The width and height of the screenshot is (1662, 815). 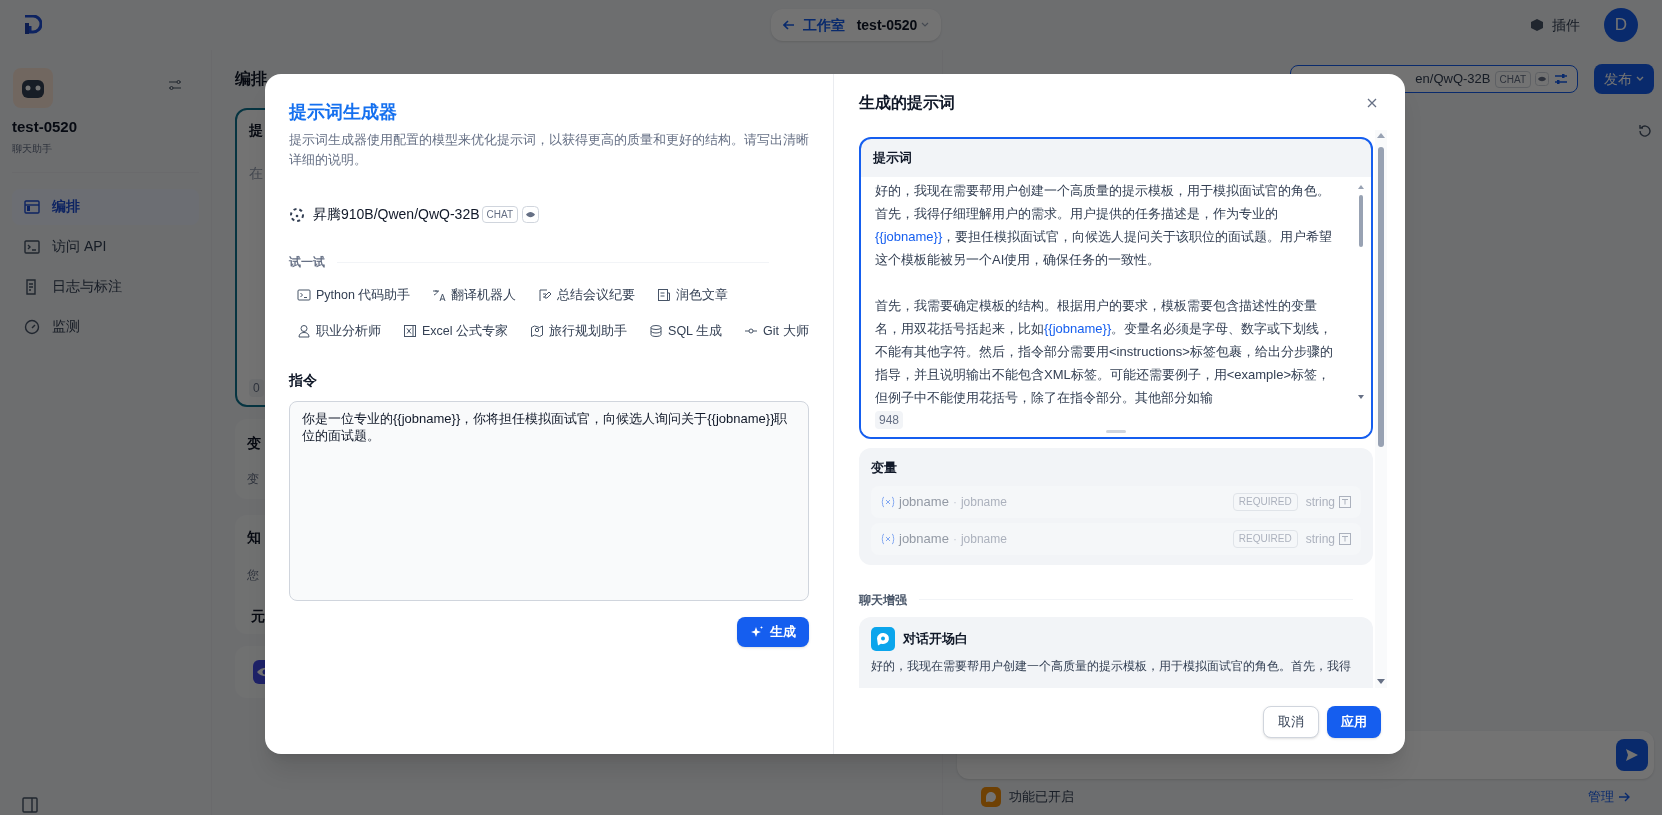 What do you see at coordinates (30, 805) in the screenshot?
I see `panel-toggle-icon` at bounding box center [30, 805].